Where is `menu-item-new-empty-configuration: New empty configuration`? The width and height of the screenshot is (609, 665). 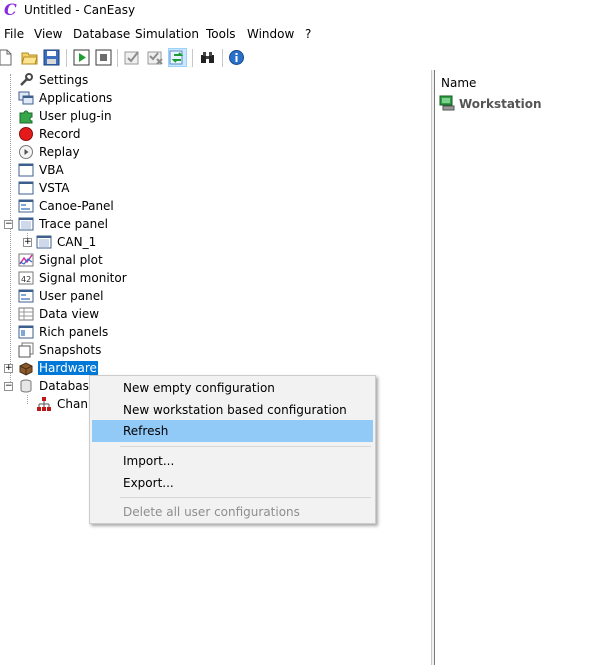
menu-item-new-empty-configuration: New empty configuration is located at coordinates (232, 388).